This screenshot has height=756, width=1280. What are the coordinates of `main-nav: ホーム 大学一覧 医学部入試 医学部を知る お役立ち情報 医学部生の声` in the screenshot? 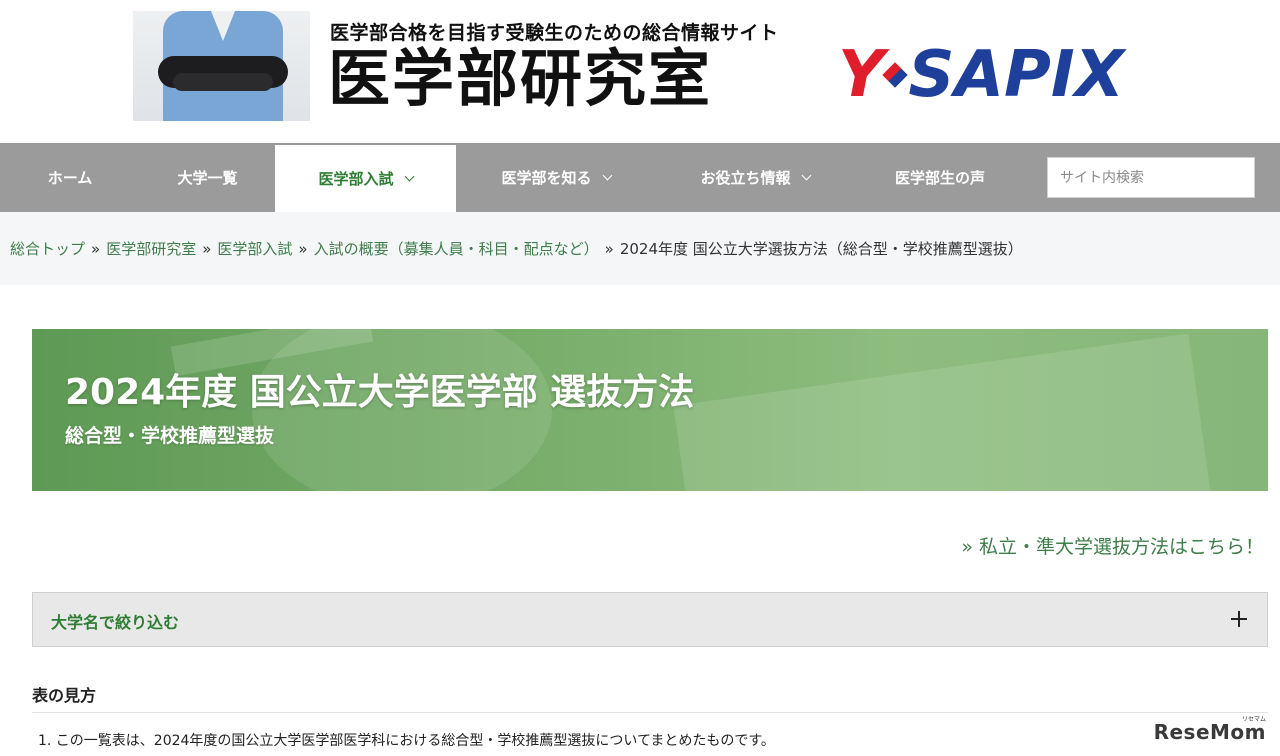 It's located at (640, 177).